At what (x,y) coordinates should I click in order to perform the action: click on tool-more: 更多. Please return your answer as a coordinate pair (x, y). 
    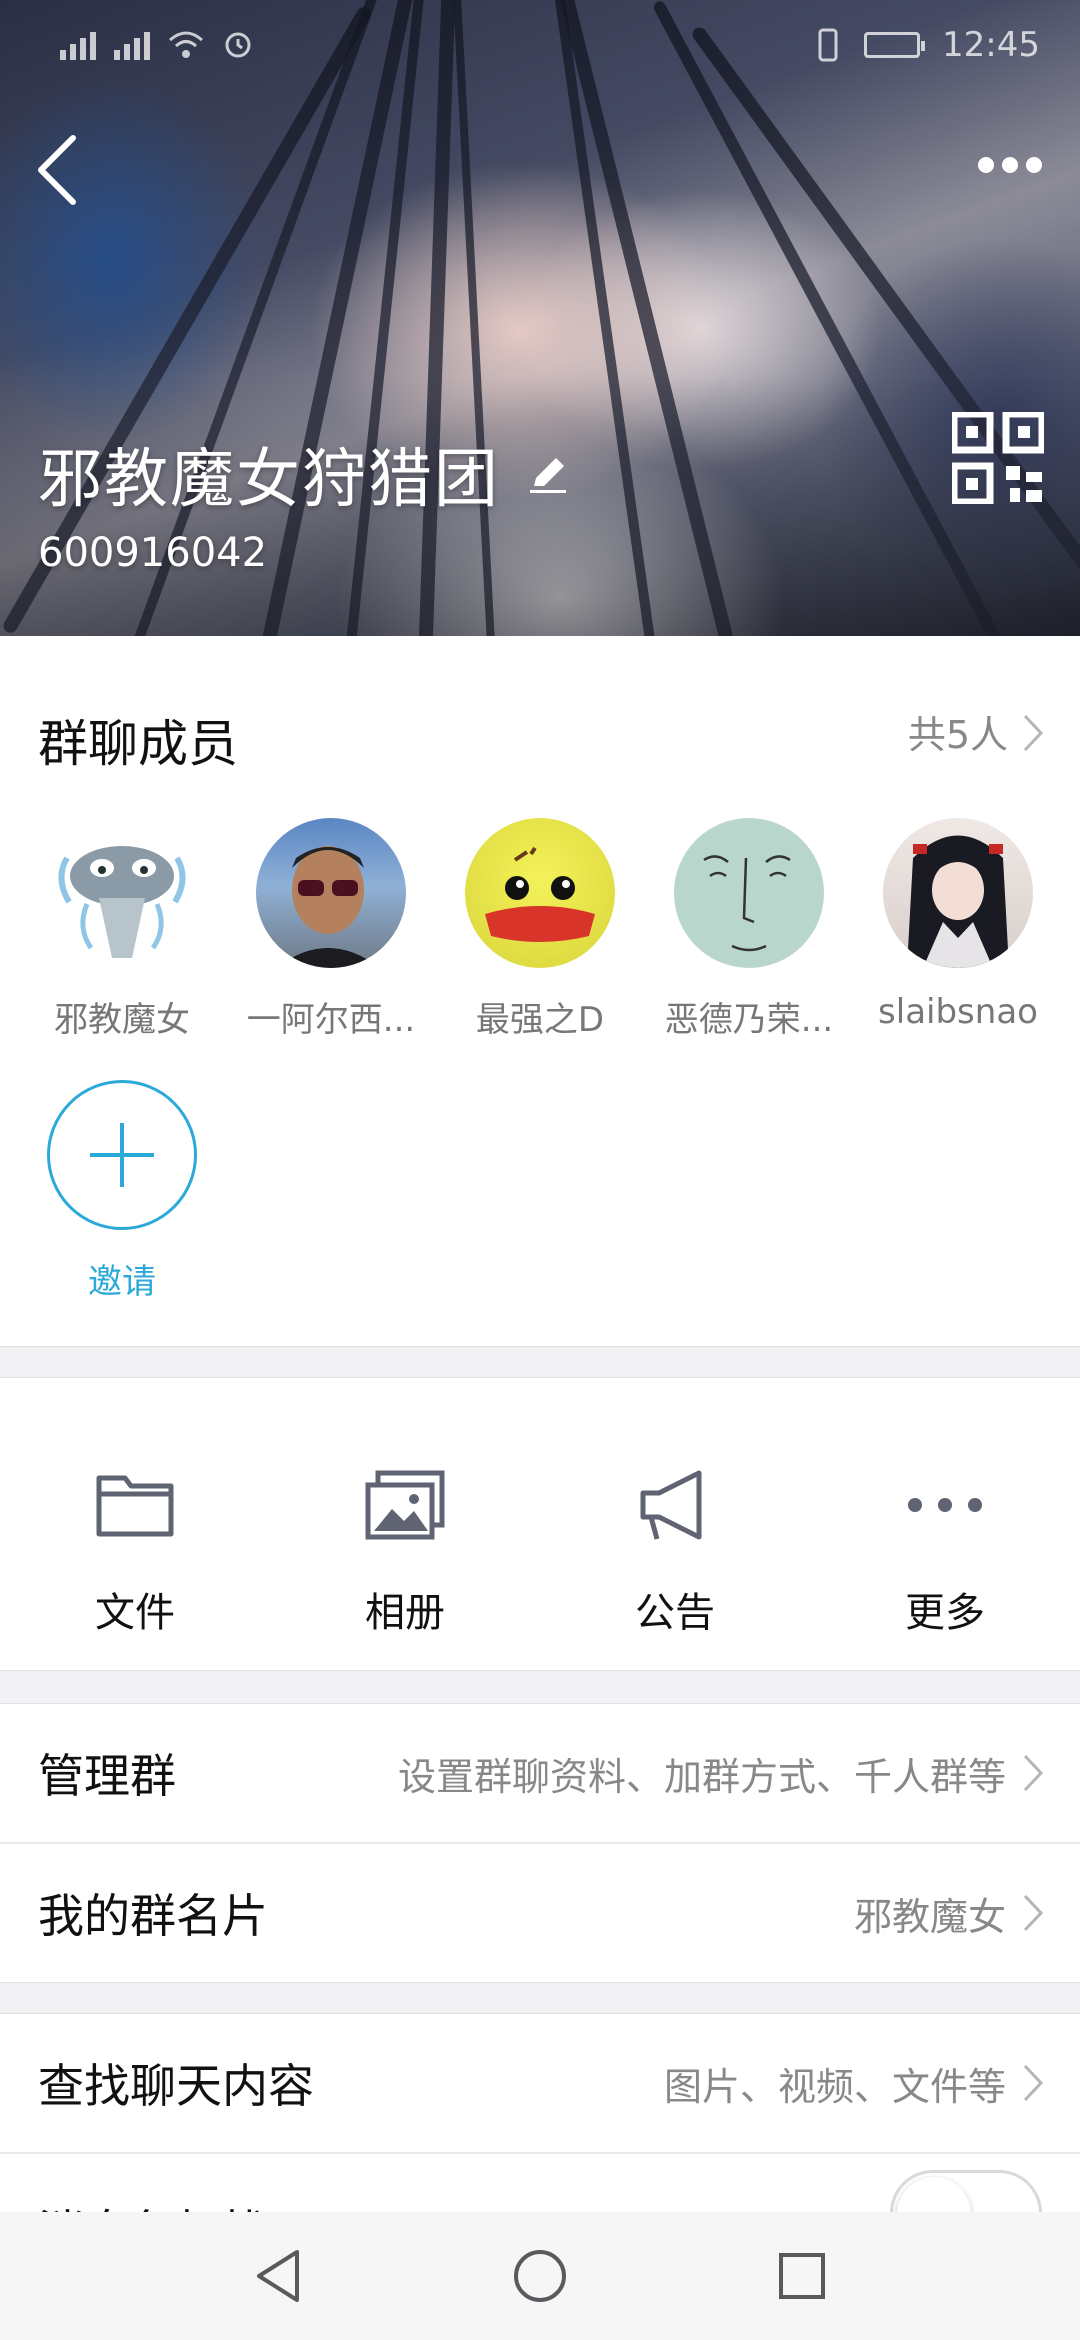
    Looking at the image, I should click on (945, 1524).